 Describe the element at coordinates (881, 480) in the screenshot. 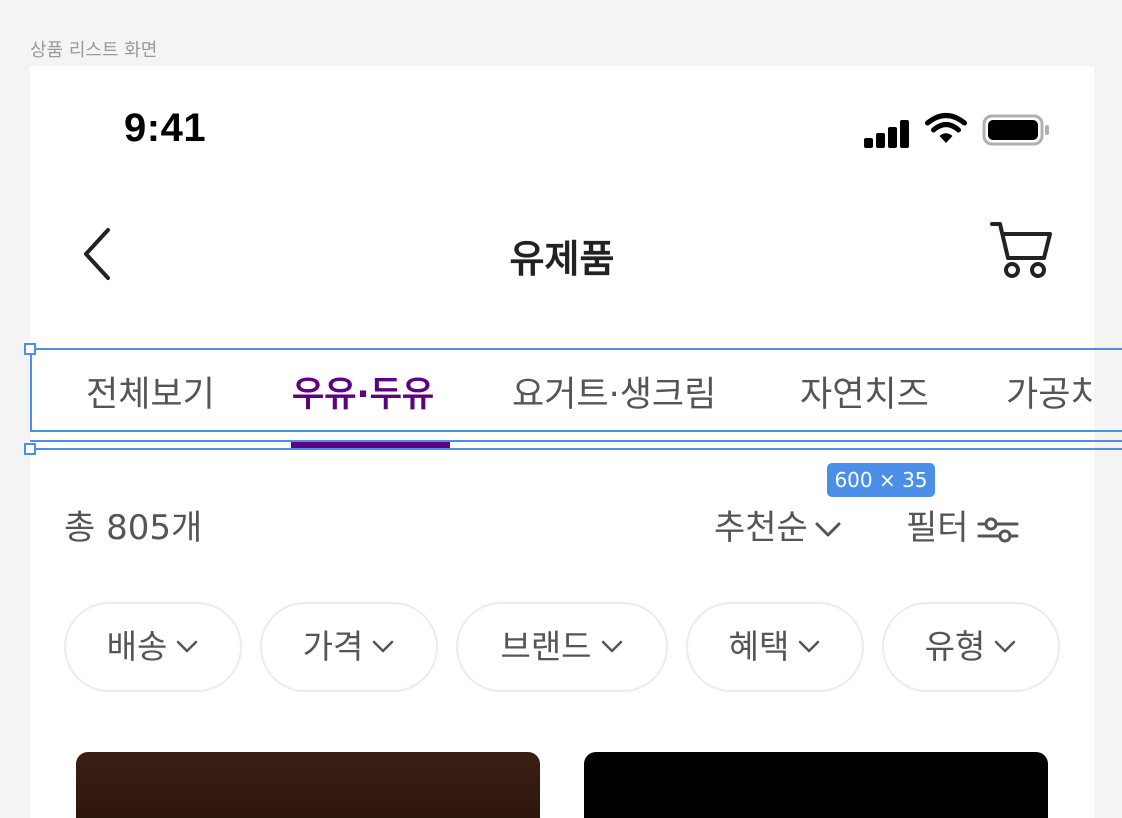

I see `selection-size-badge: 600 × 35` at that location.